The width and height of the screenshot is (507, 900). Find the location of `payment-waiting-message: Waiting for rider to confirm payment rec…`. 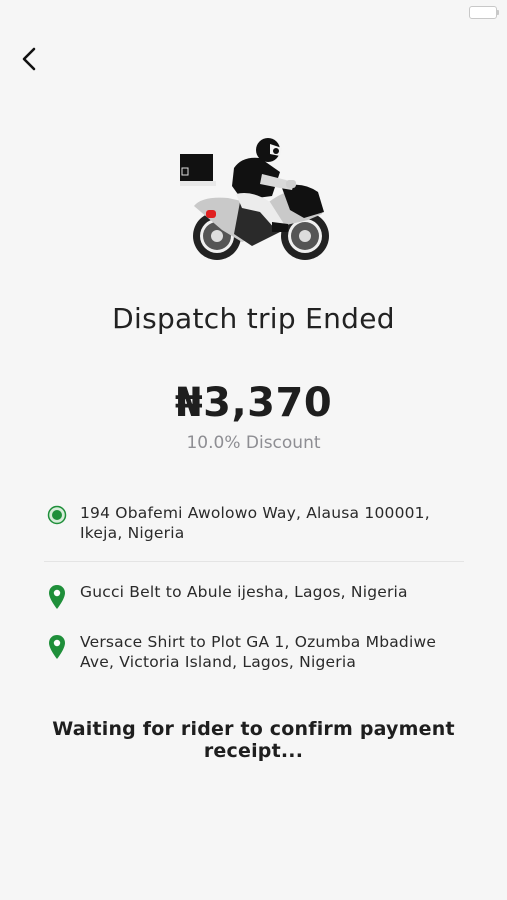

payment-waiting-message: Waiting for rider to confirm payment rec… is located at coordinates (253, 740).